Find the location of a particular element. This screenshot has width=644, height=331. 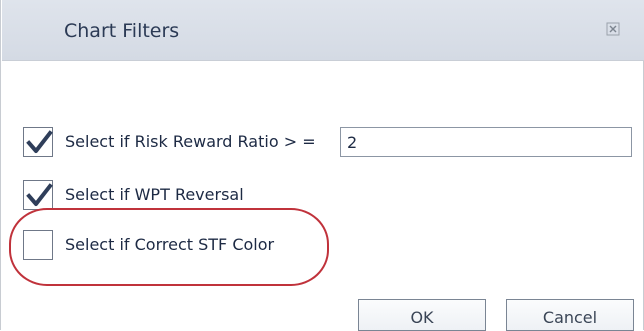

stf-color-checkbox is located at coordinates (38, 245).